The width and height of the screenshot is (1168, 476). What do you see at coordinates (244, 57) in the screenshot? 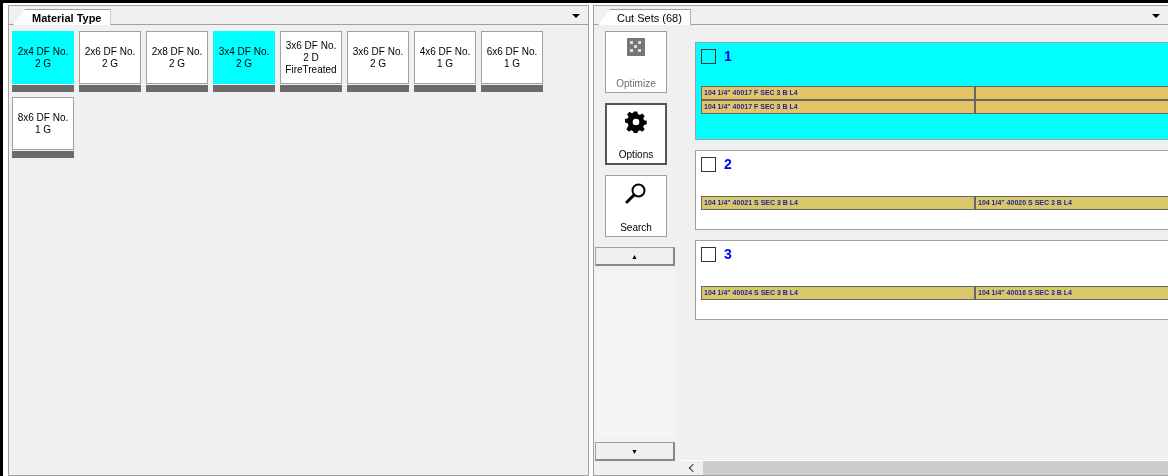
I see `material-tile: 3x4 DF No. 2 G` at bounding box center [244, 57].